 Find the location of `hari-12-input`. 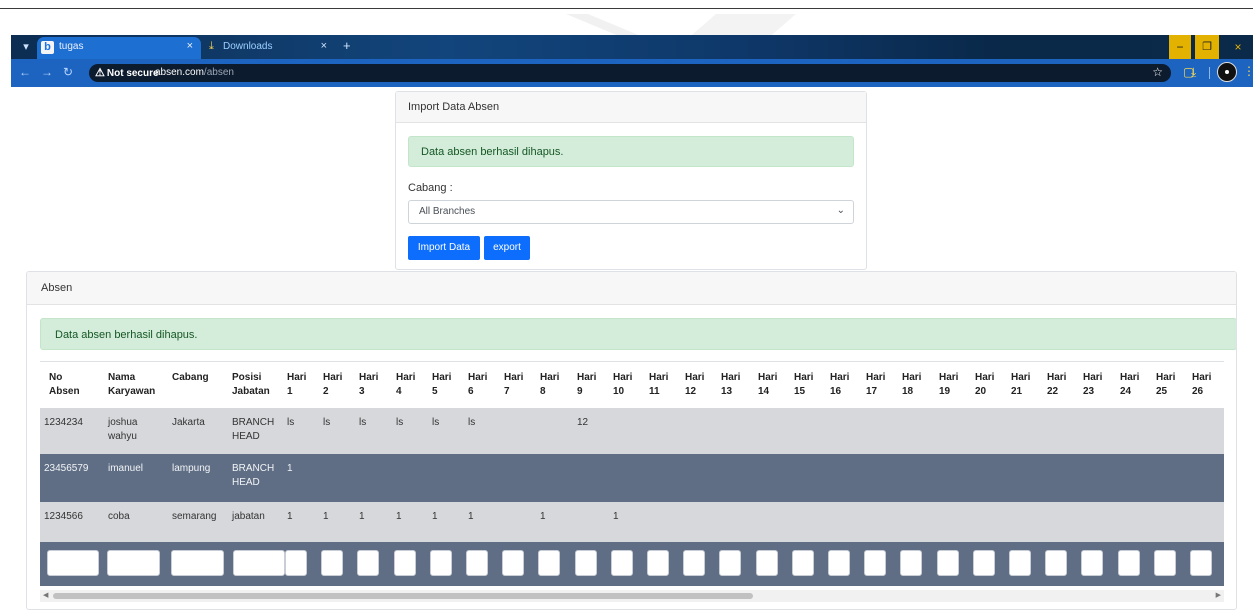

hari-12-input is located at coordinates (694, 563).